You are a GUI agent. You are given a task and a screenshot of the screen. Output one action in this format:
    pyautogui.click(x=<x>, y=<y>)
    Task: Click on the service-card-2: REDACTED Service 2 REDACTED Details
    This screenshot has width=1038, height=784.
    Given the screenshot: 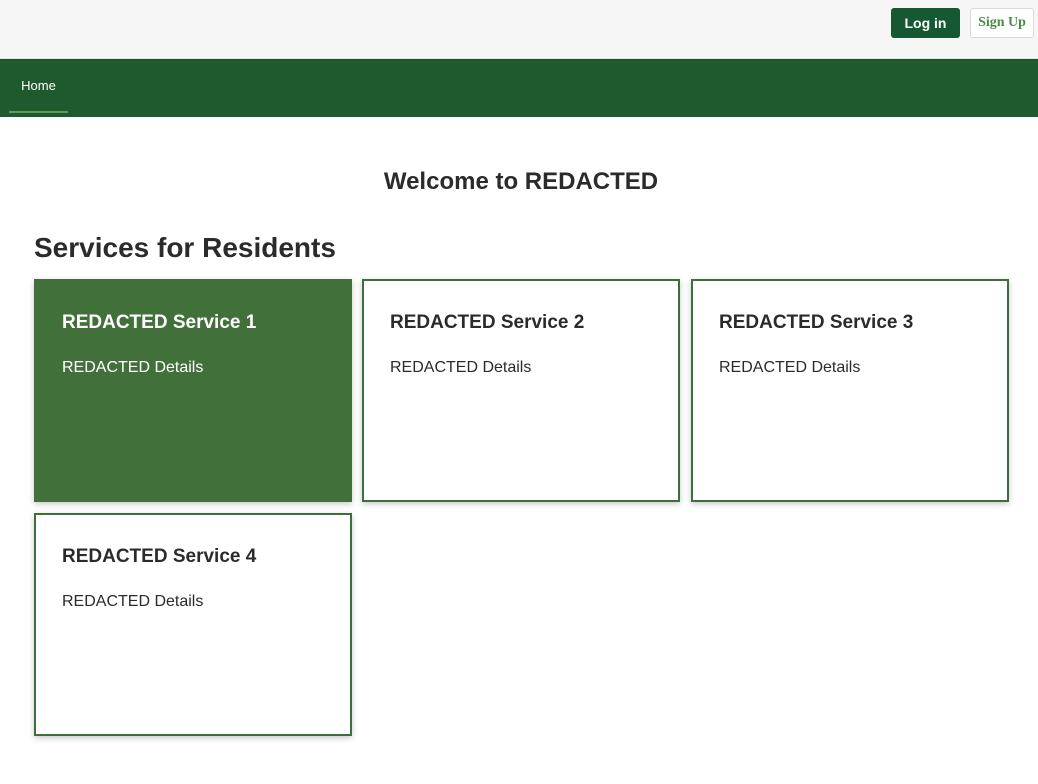 What is the action you would take?
    pyautogui.click(x=521, y=390)
    